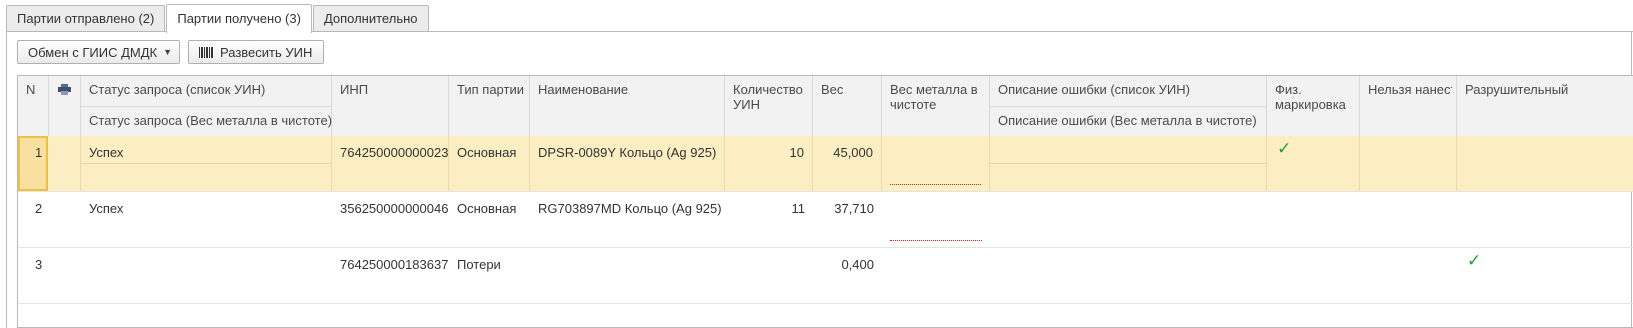  Describe the element at coordinates (354, 89) in the screenshot. I see `header-inp-label: ИНП` at that location.